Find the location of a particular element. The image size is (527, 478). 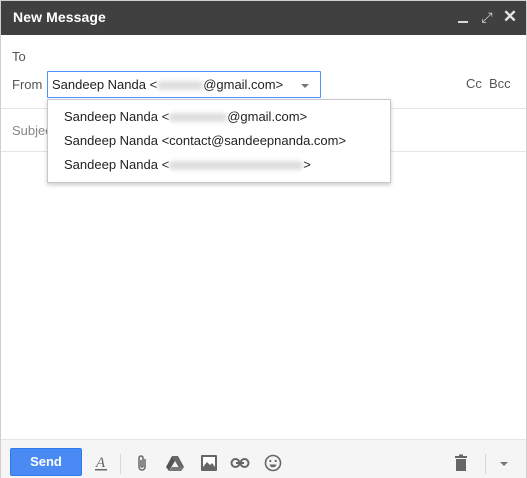

cc-link: Cc is located at coordinates (474, 83).